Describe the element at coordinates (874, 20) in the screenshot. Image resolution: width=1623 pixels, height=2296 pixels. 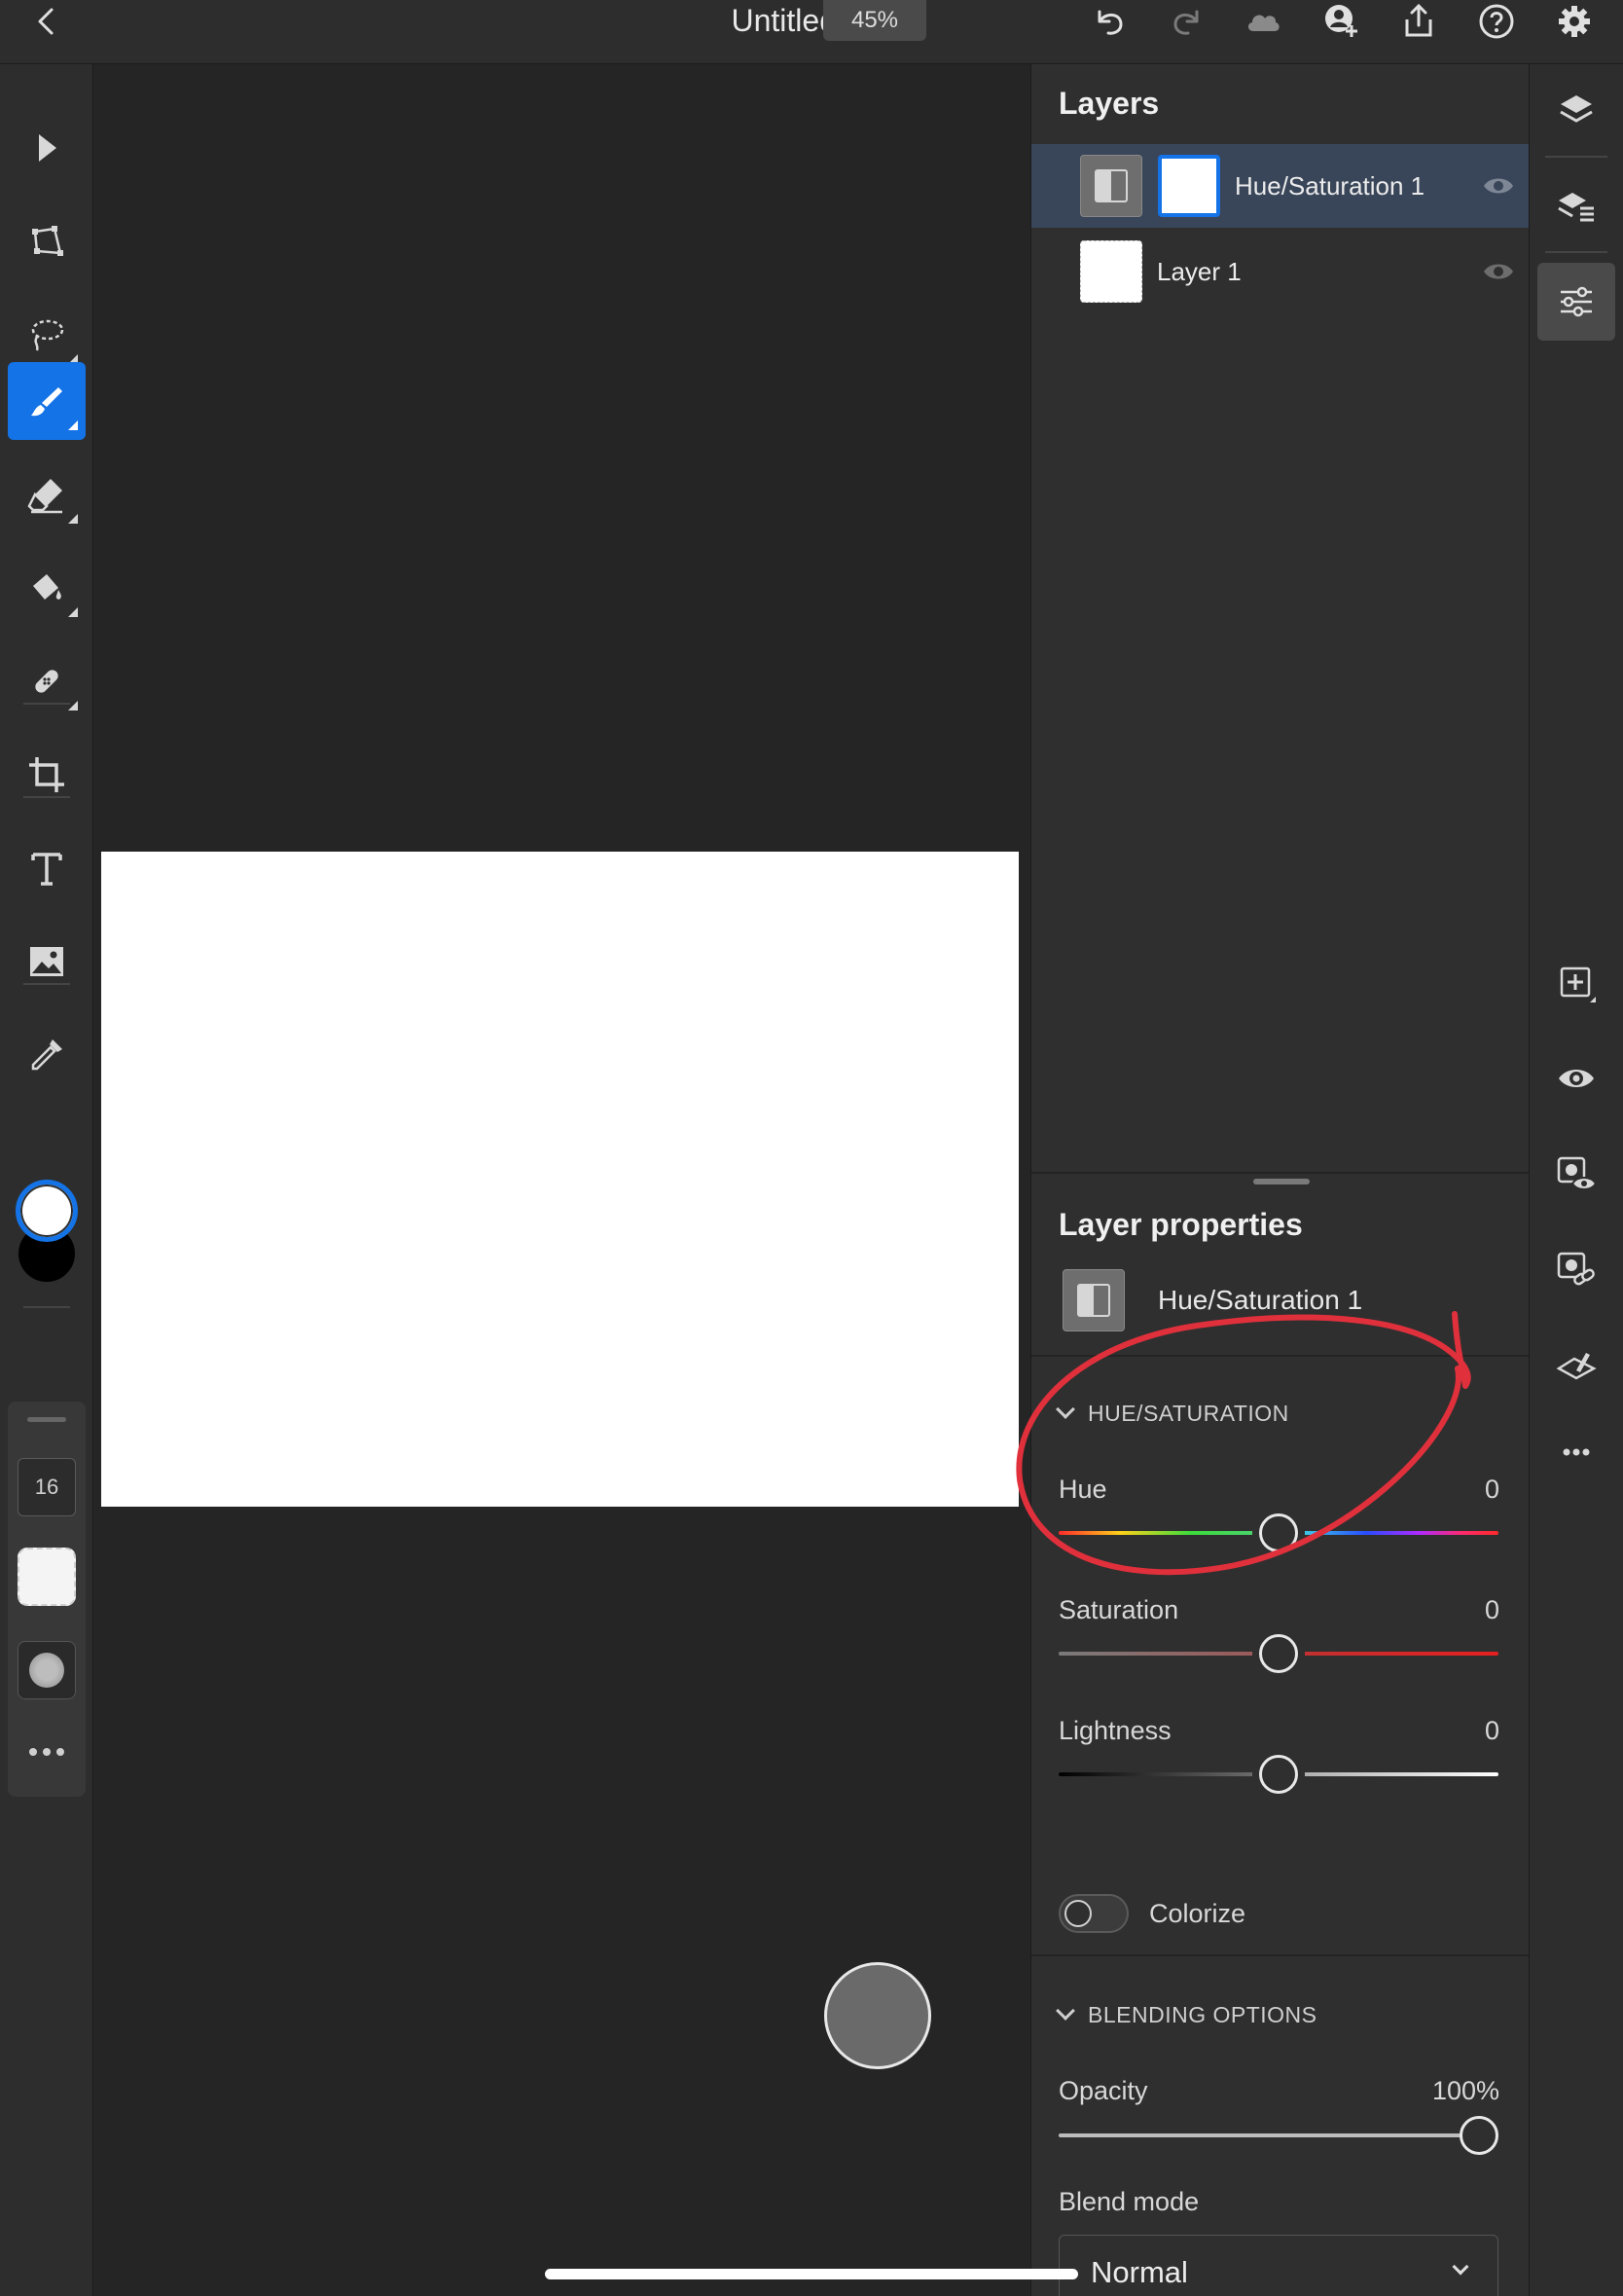
I see `zoom-level: 45%` at that location.